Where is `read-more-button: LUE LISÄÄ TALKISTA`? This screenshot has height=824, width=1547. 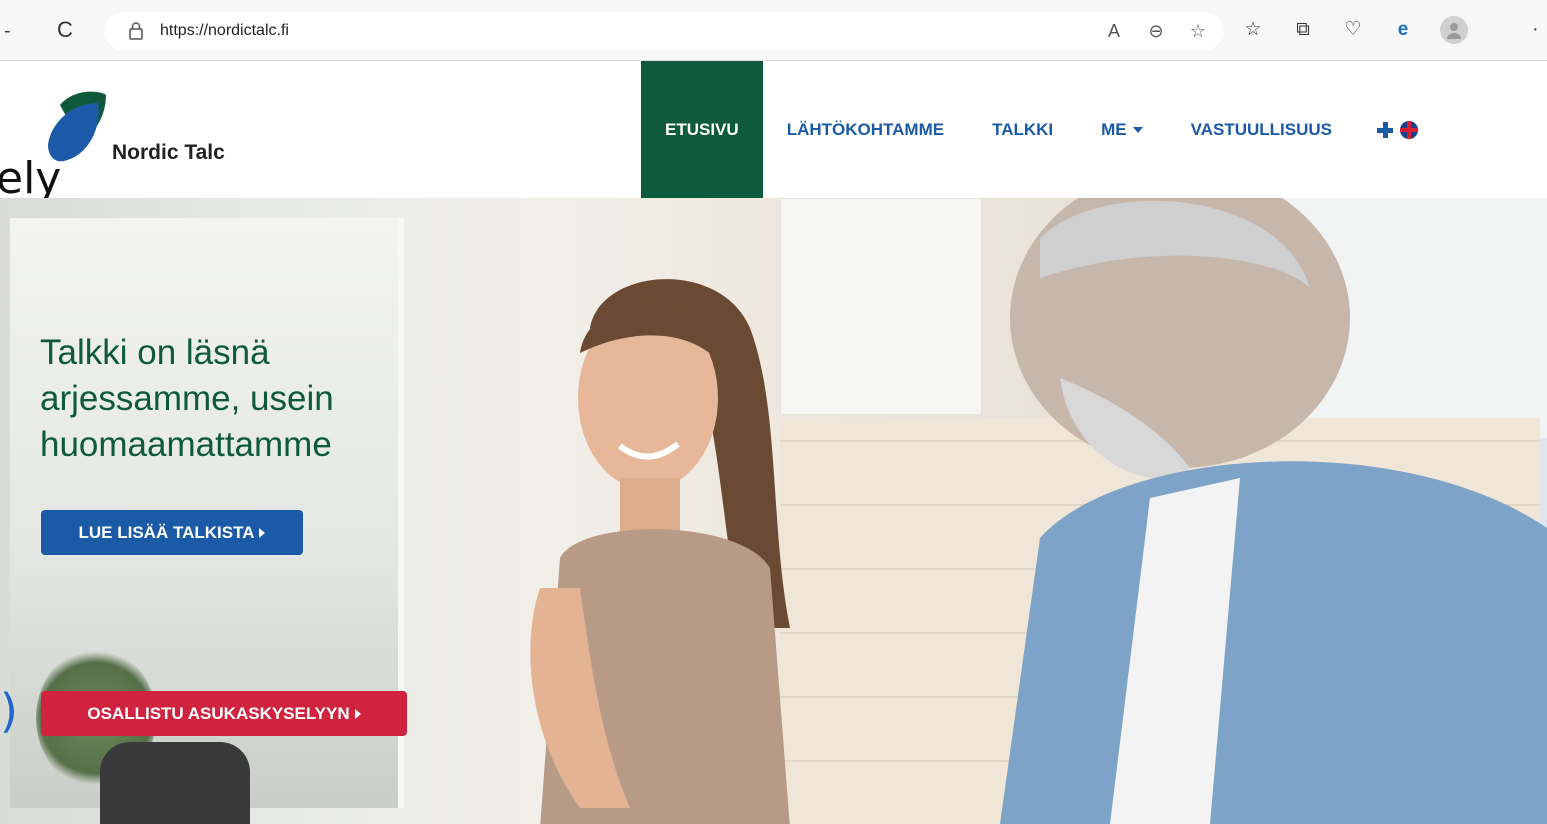 read-more-button: LUE LISÄÄ TALKISTA is located at coordinates (172, 532).